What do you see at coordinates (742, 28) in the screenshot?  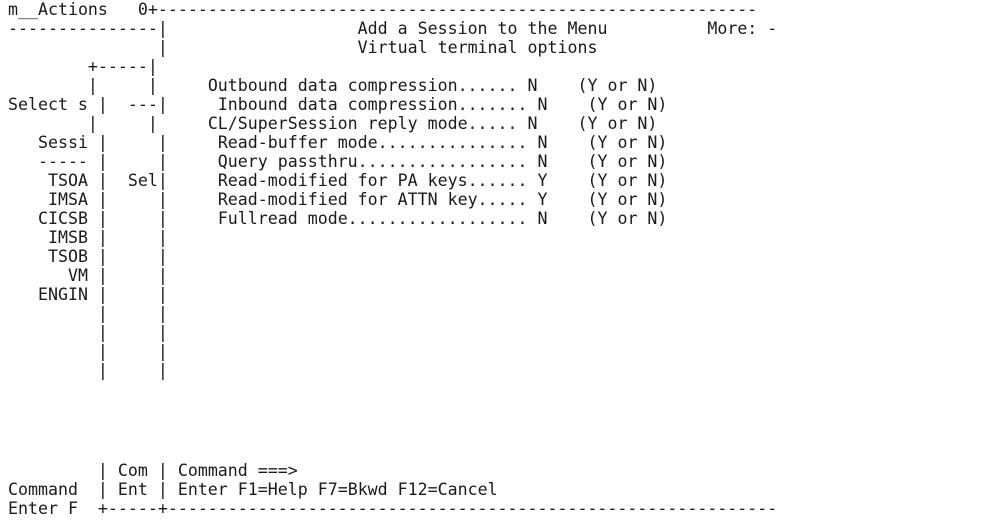 I see `more-indicator: More: -` at bounding box center [742, 28].